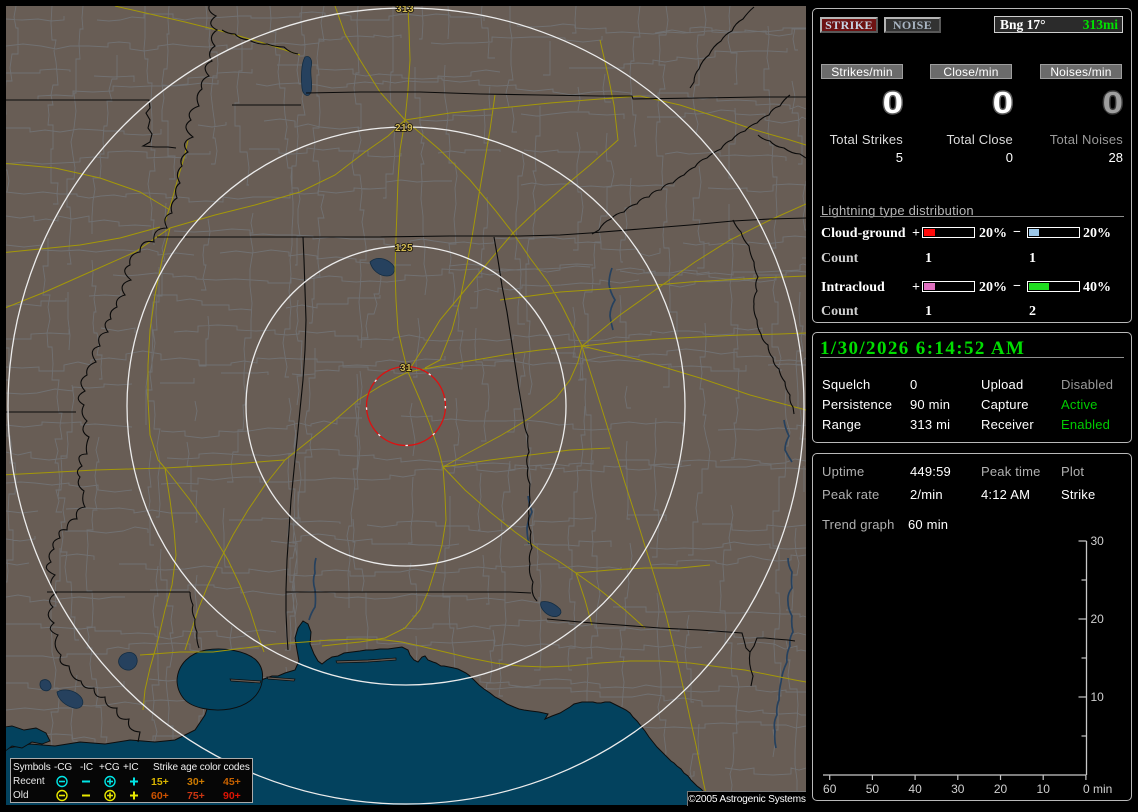  Describe the element at coordinates (404, 248) in the screenshot. I see `svg-text: 125` at that location.